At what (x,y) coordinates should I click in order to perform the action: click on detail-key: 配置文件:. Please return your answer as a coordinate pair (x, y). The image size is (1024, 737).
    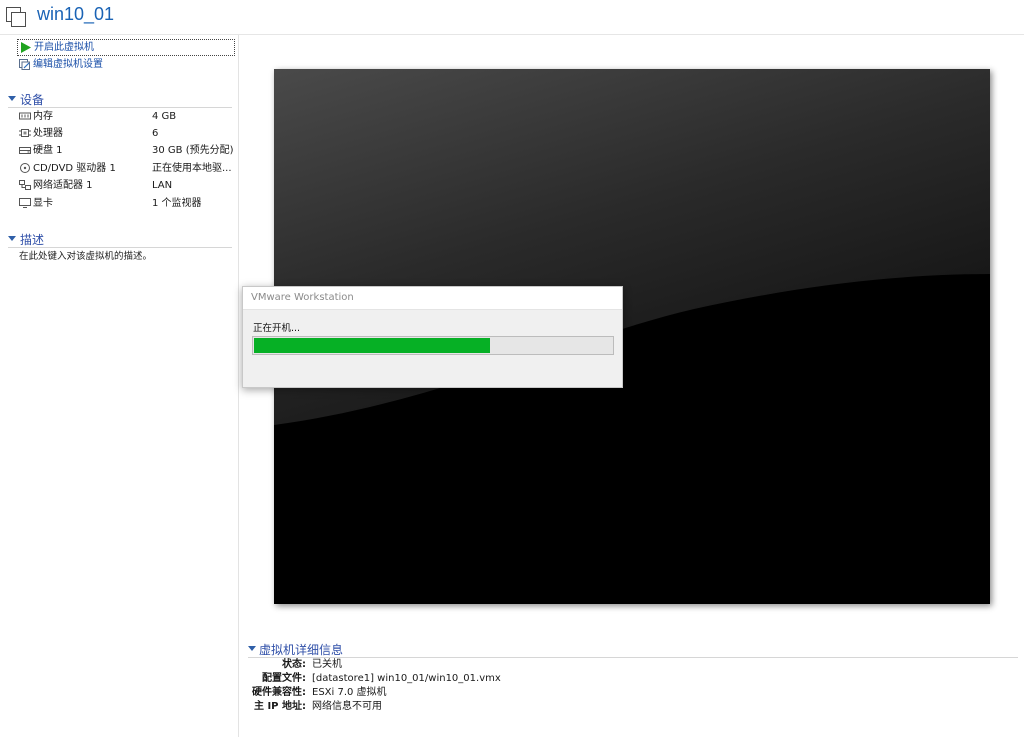
    Looking at the image, I should click on (284, 678).